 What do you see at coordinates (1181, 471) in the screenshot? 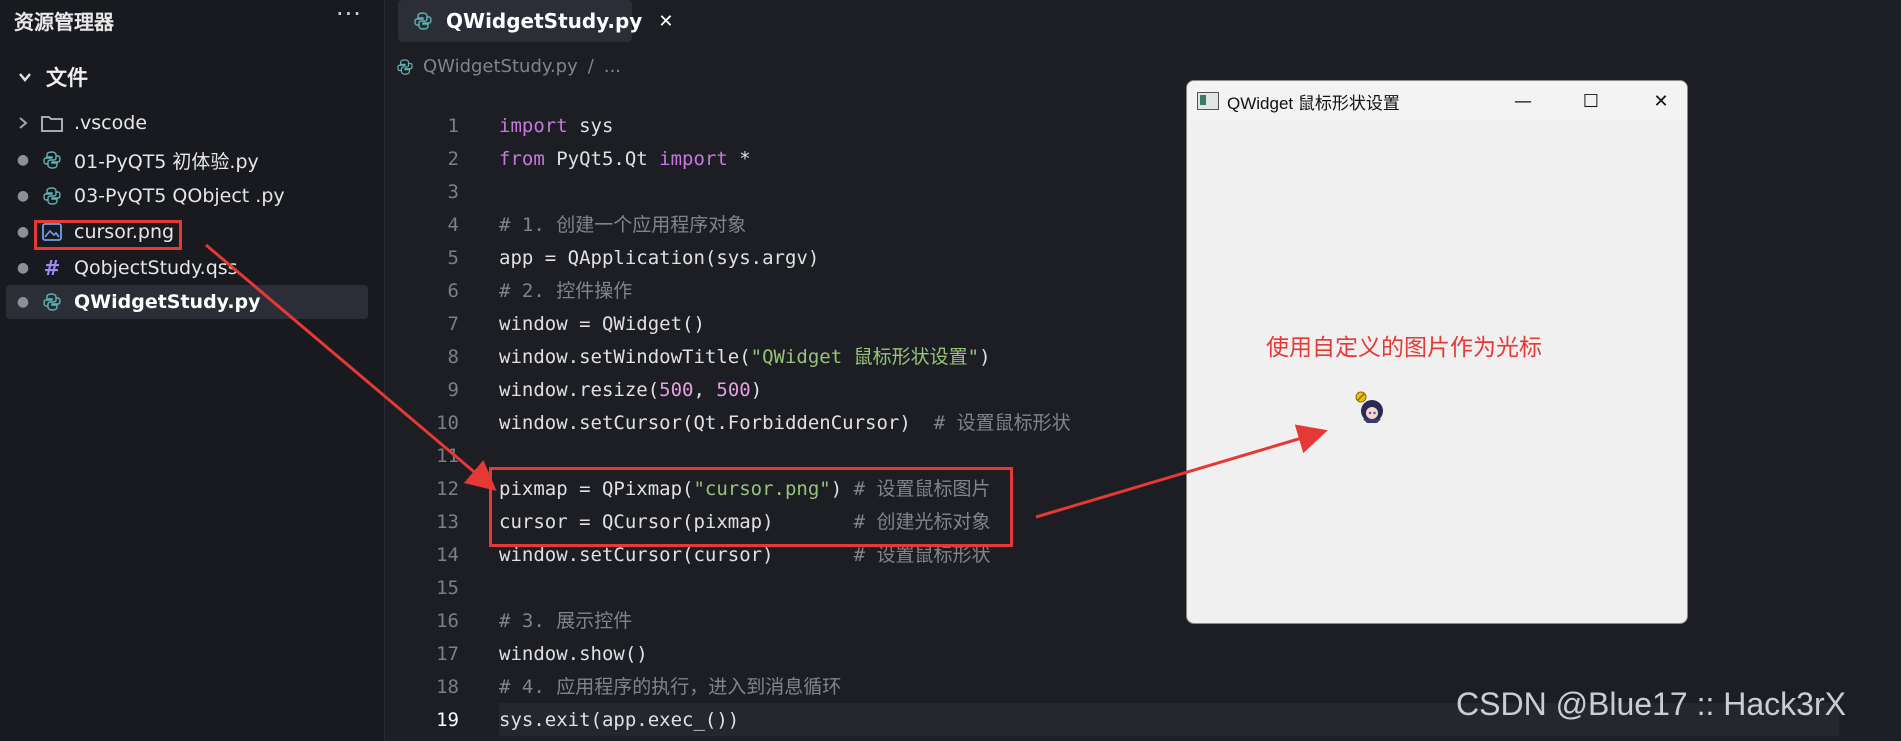
I see `arrow-to-window` at bounding box center [1181, 471].